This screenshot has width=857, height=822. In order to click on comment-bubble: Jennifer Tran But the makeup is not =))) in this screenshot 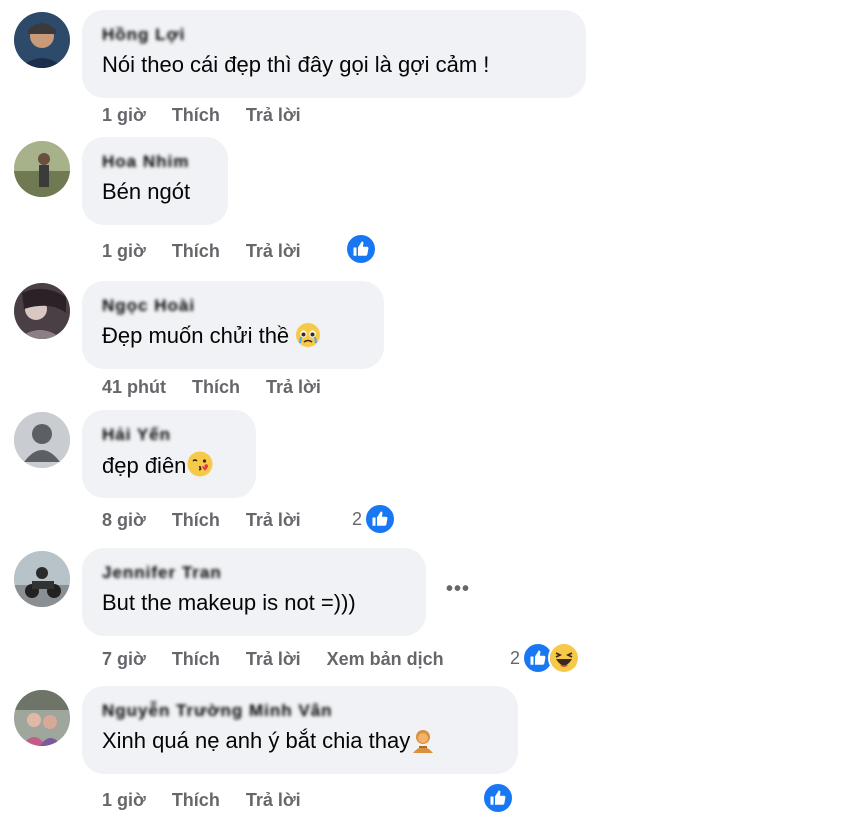, I will do `click(254, 592)`.